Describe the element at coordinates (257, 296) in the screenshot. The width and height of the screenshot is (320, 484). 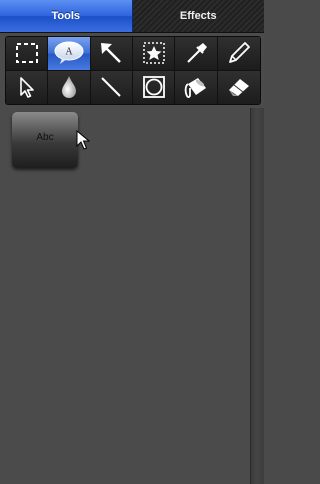
I see `vertical-scrollbar` at that location.